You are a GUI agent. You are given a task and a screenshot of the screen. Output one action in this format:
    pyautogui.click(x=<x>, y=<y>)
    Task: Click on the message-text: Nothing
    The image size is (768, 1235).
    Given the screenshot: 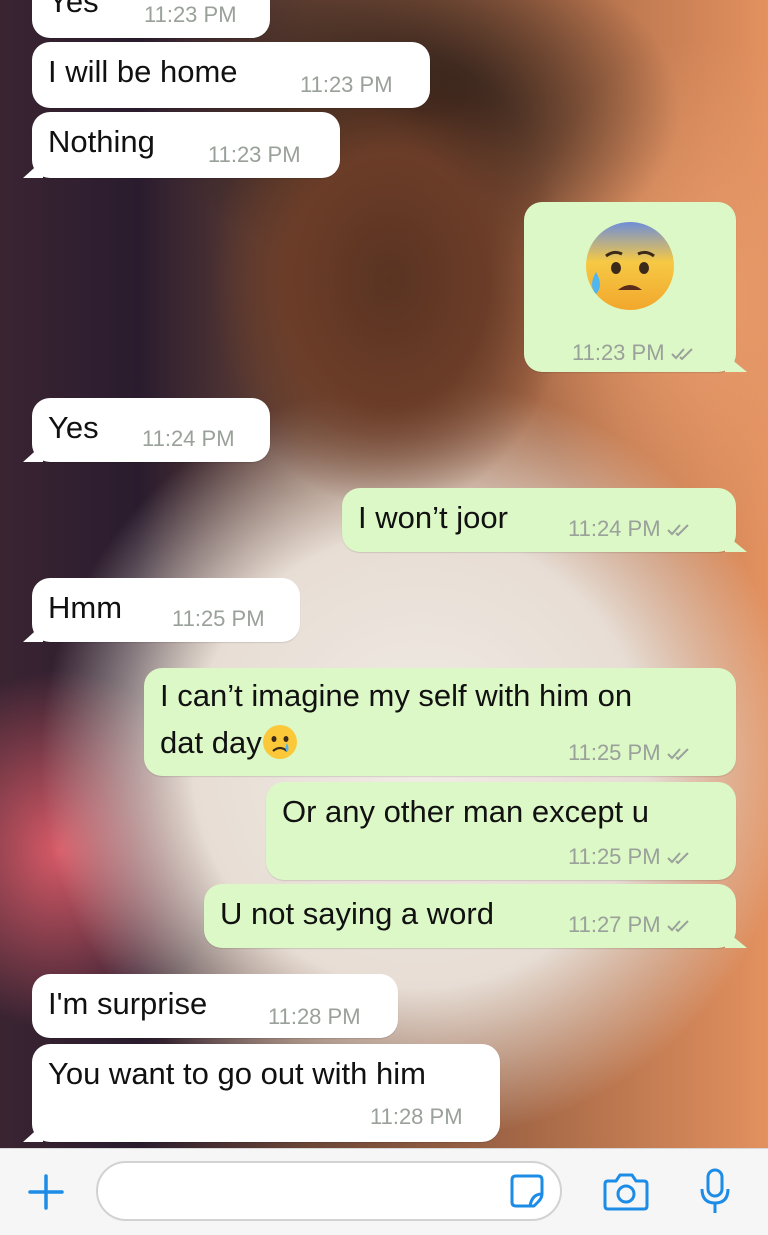 What is the action you would take?
    pyautogui.click(x=101, y=141)
    